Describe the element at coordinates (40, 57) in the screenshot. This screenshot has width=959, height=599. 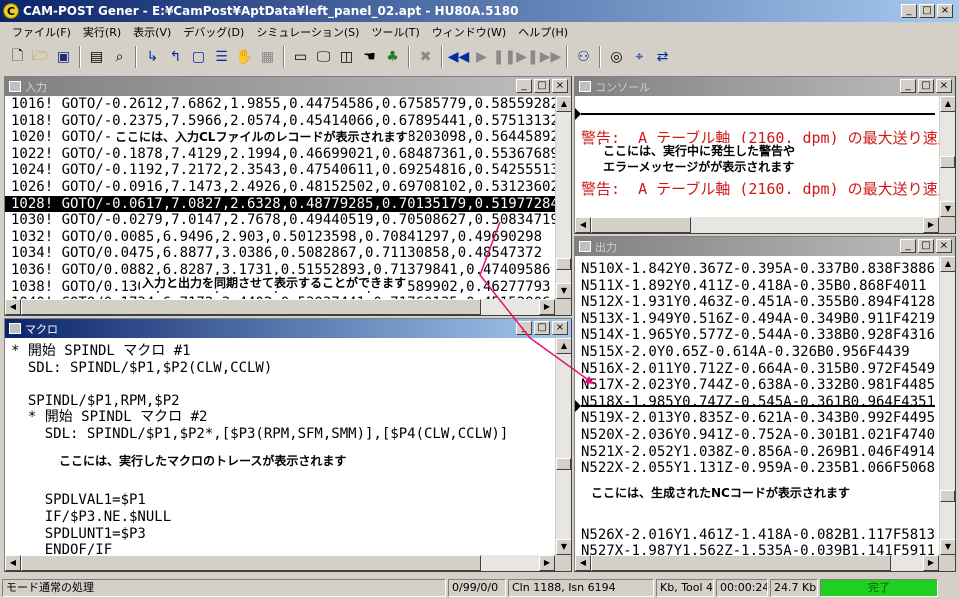
I see `open-folder-icon: 🗁` at that location.